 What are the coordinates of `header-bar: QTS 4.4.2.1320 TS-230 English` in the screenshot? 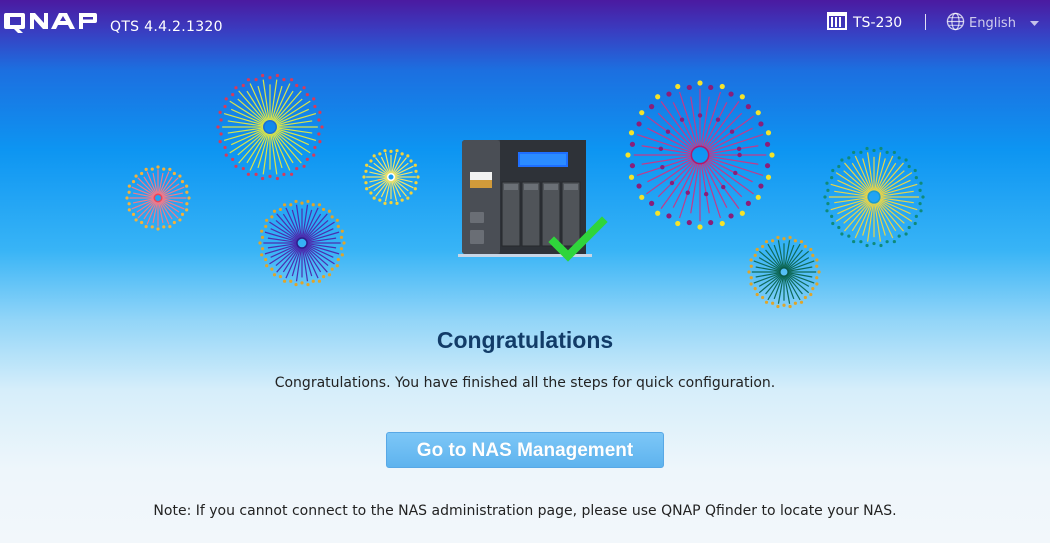 It's located at (525, 25).